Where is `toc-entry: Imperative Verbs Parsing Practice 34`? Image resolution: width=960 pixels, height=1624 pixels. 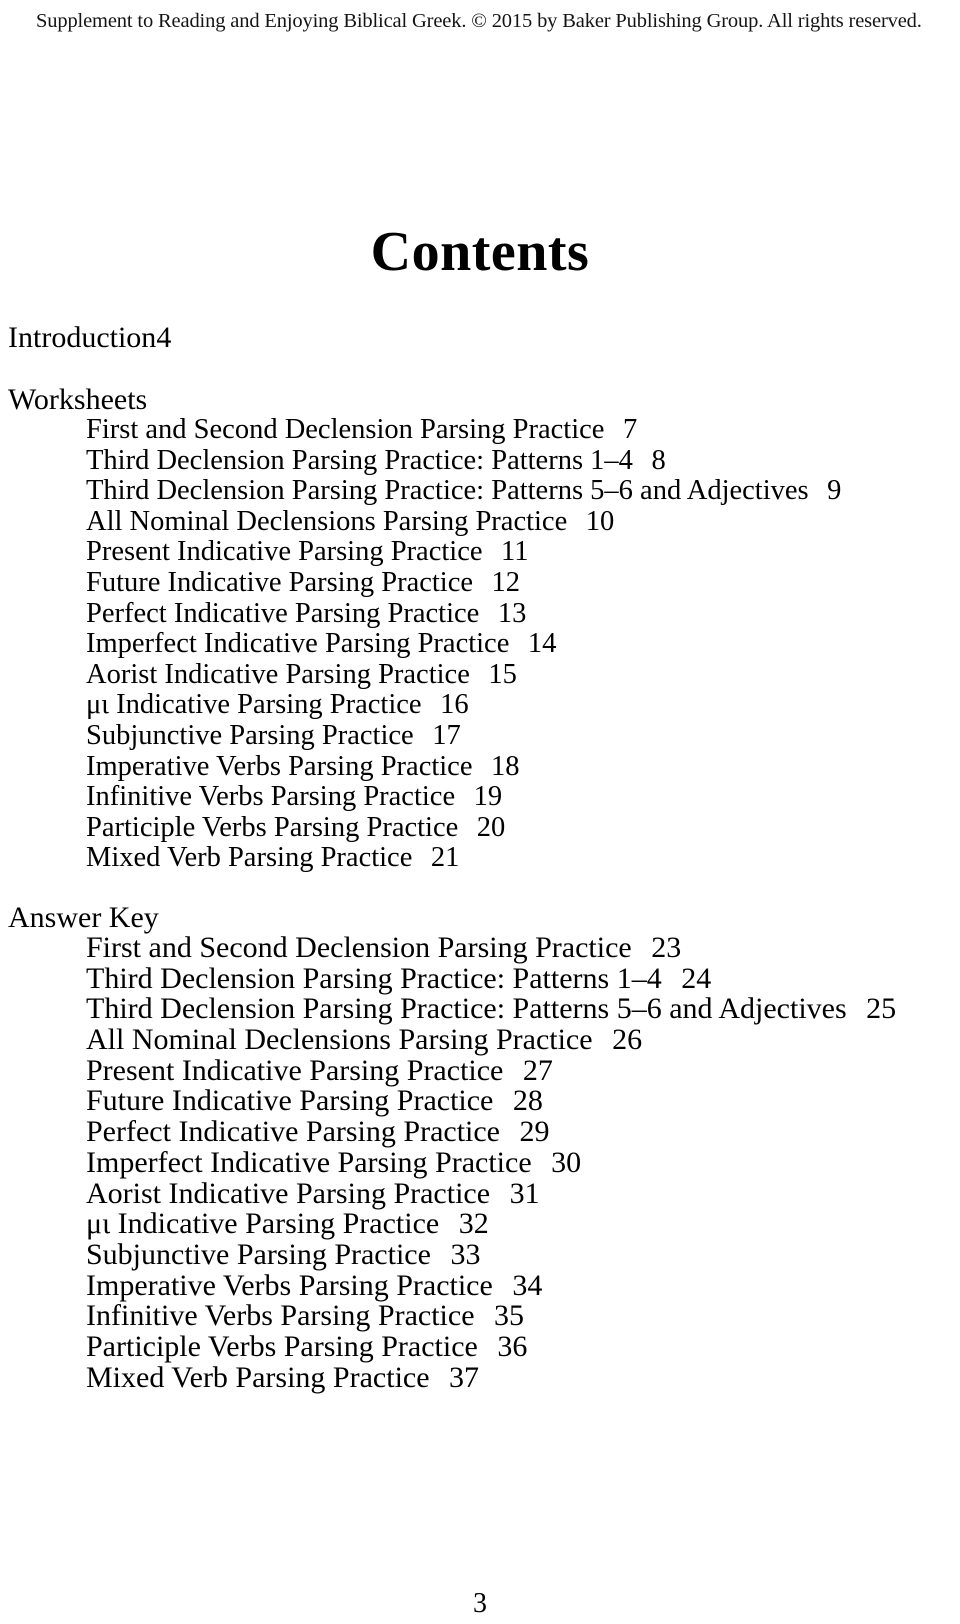
toc-entry: Imperative Verbs Parsing Practice 34 is located at coordinates (480, 1285).